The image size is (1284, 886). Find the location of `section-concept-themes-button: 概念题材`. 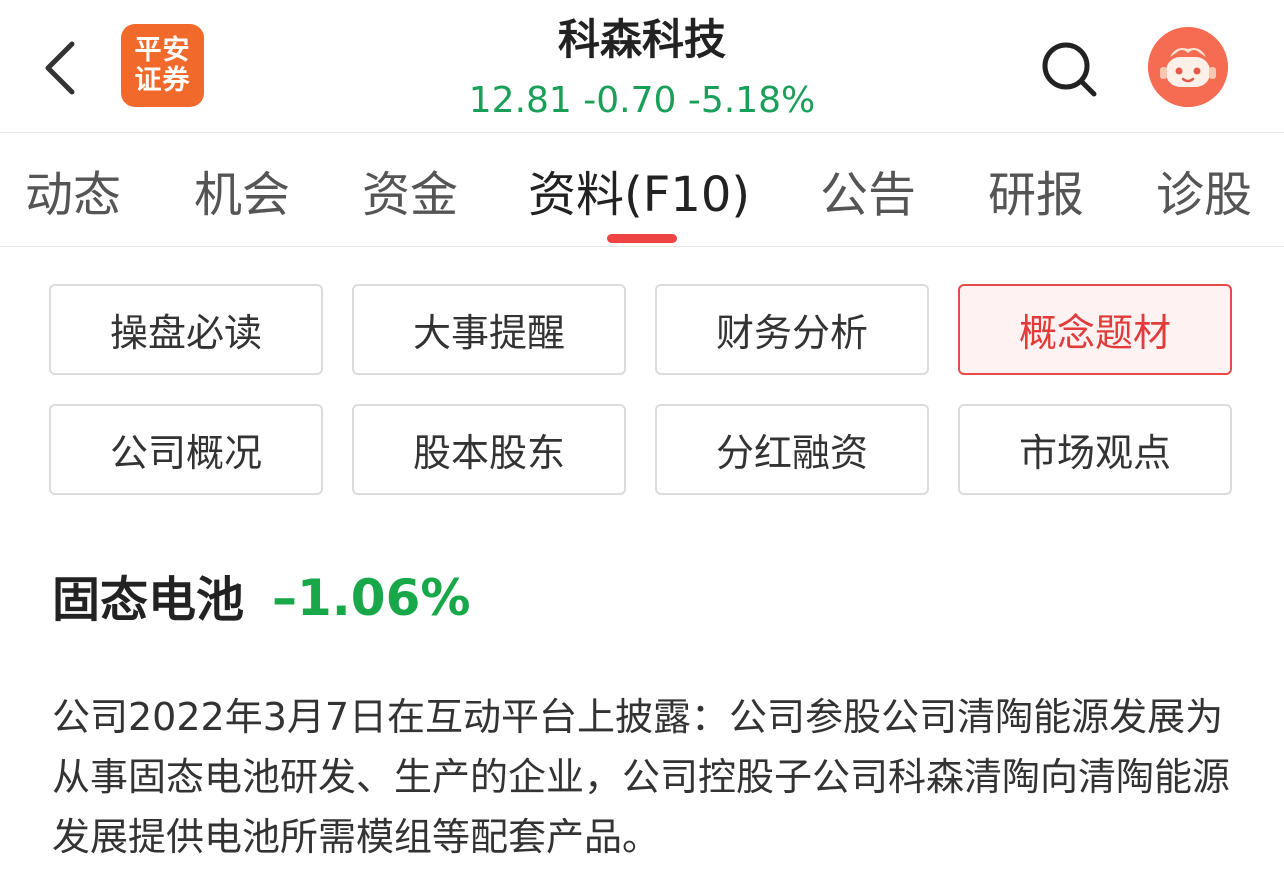

section-concept-themes-button: 概念题材 is located at coordinates (1095, 329).